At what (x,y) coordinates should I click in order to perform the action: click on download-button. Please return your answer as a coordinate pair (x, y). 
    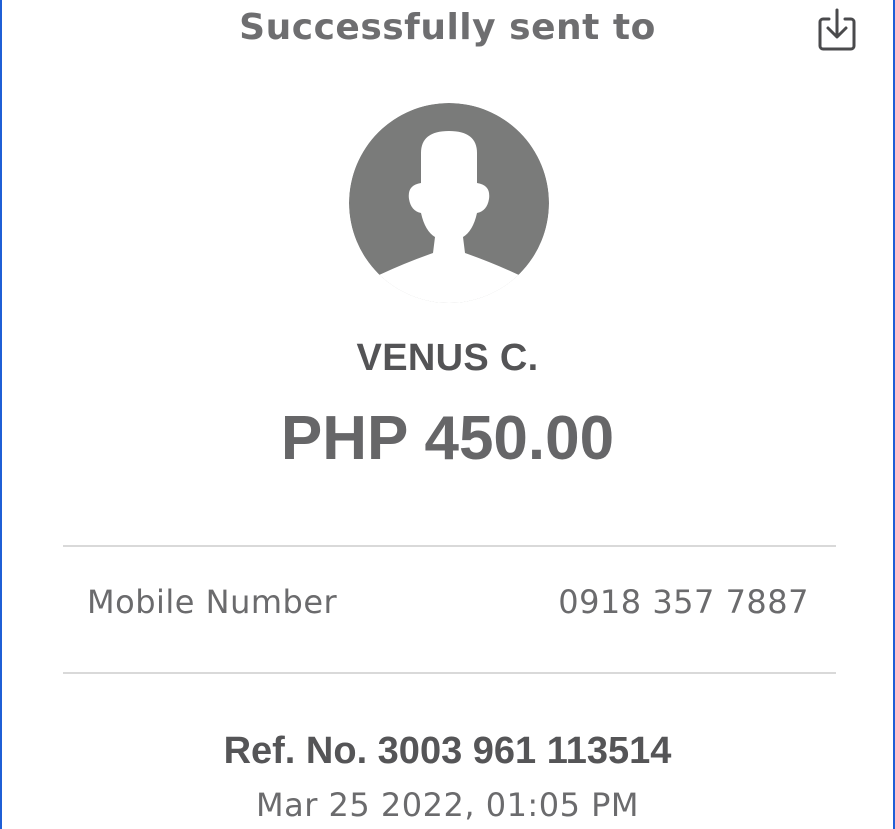
    Looking at the image, I should click on (837, 30).